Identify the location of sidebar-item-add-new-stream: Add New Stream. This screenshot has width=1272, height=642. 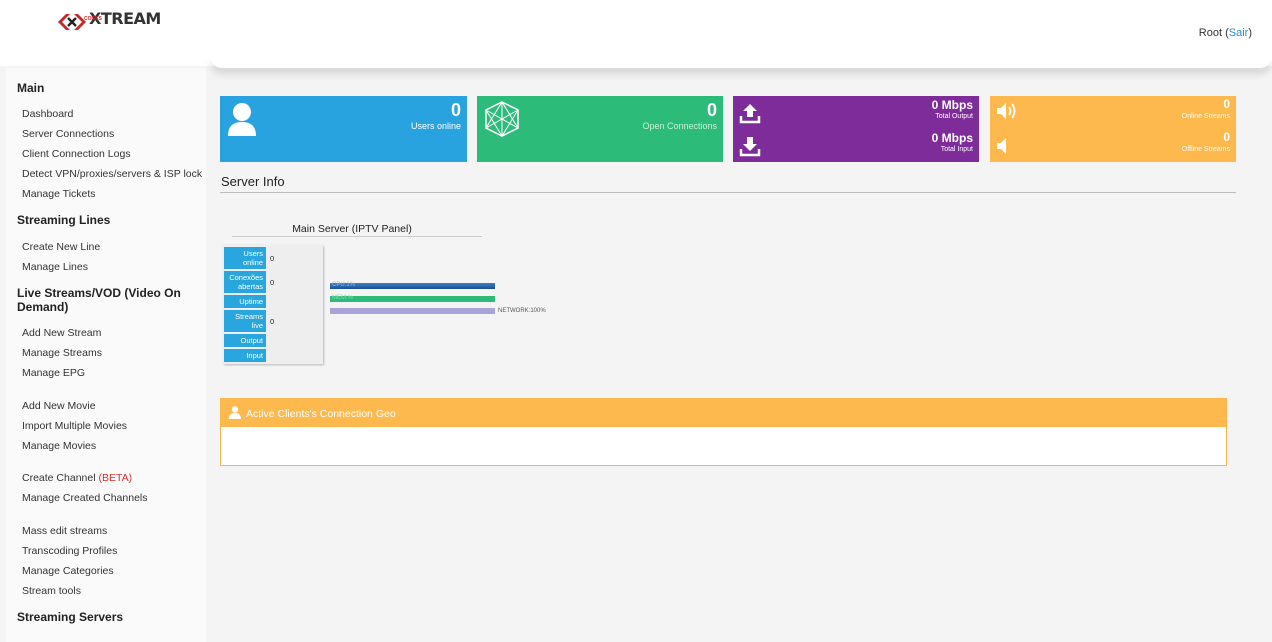
(61, 333).